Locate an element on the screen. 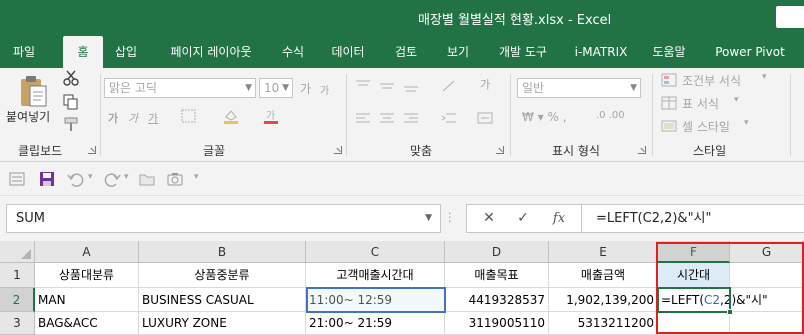  cell-b3: LUXURY ZONE is located at coordinates (222, 323).